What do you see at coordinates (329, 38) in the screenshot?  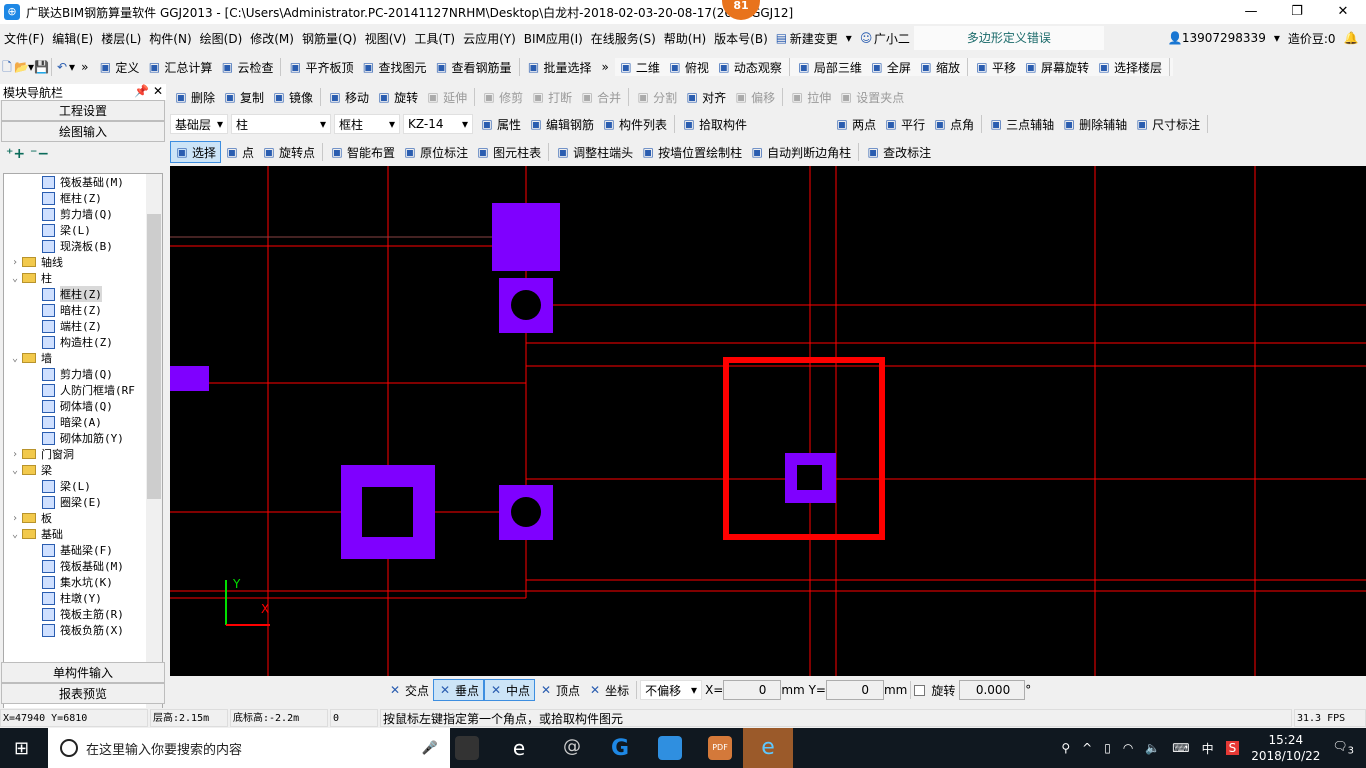 I see `menu-item: 钢筋量(Q)` at bounding box center [329, 38].